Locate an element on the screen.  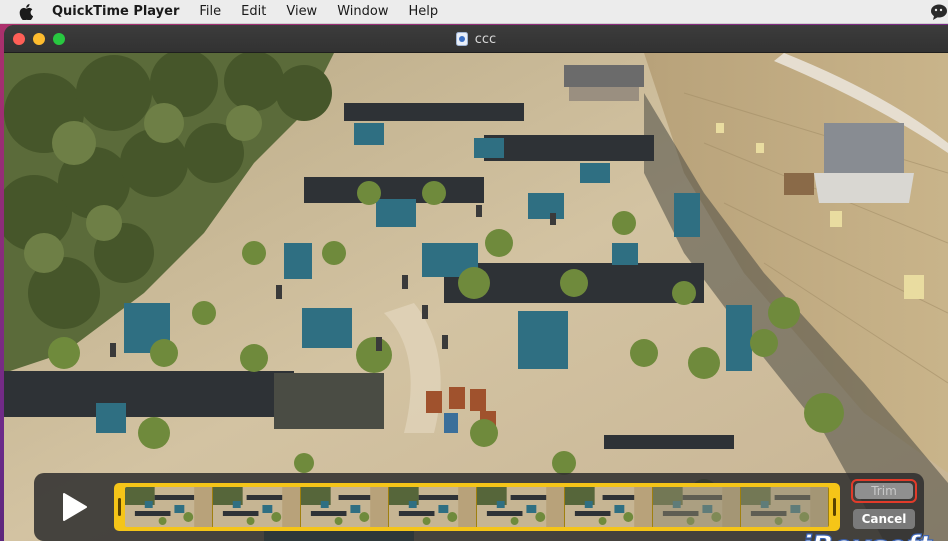
iboysoft-watermark-logo: iBoysoft is located at coordinates (868, 534).